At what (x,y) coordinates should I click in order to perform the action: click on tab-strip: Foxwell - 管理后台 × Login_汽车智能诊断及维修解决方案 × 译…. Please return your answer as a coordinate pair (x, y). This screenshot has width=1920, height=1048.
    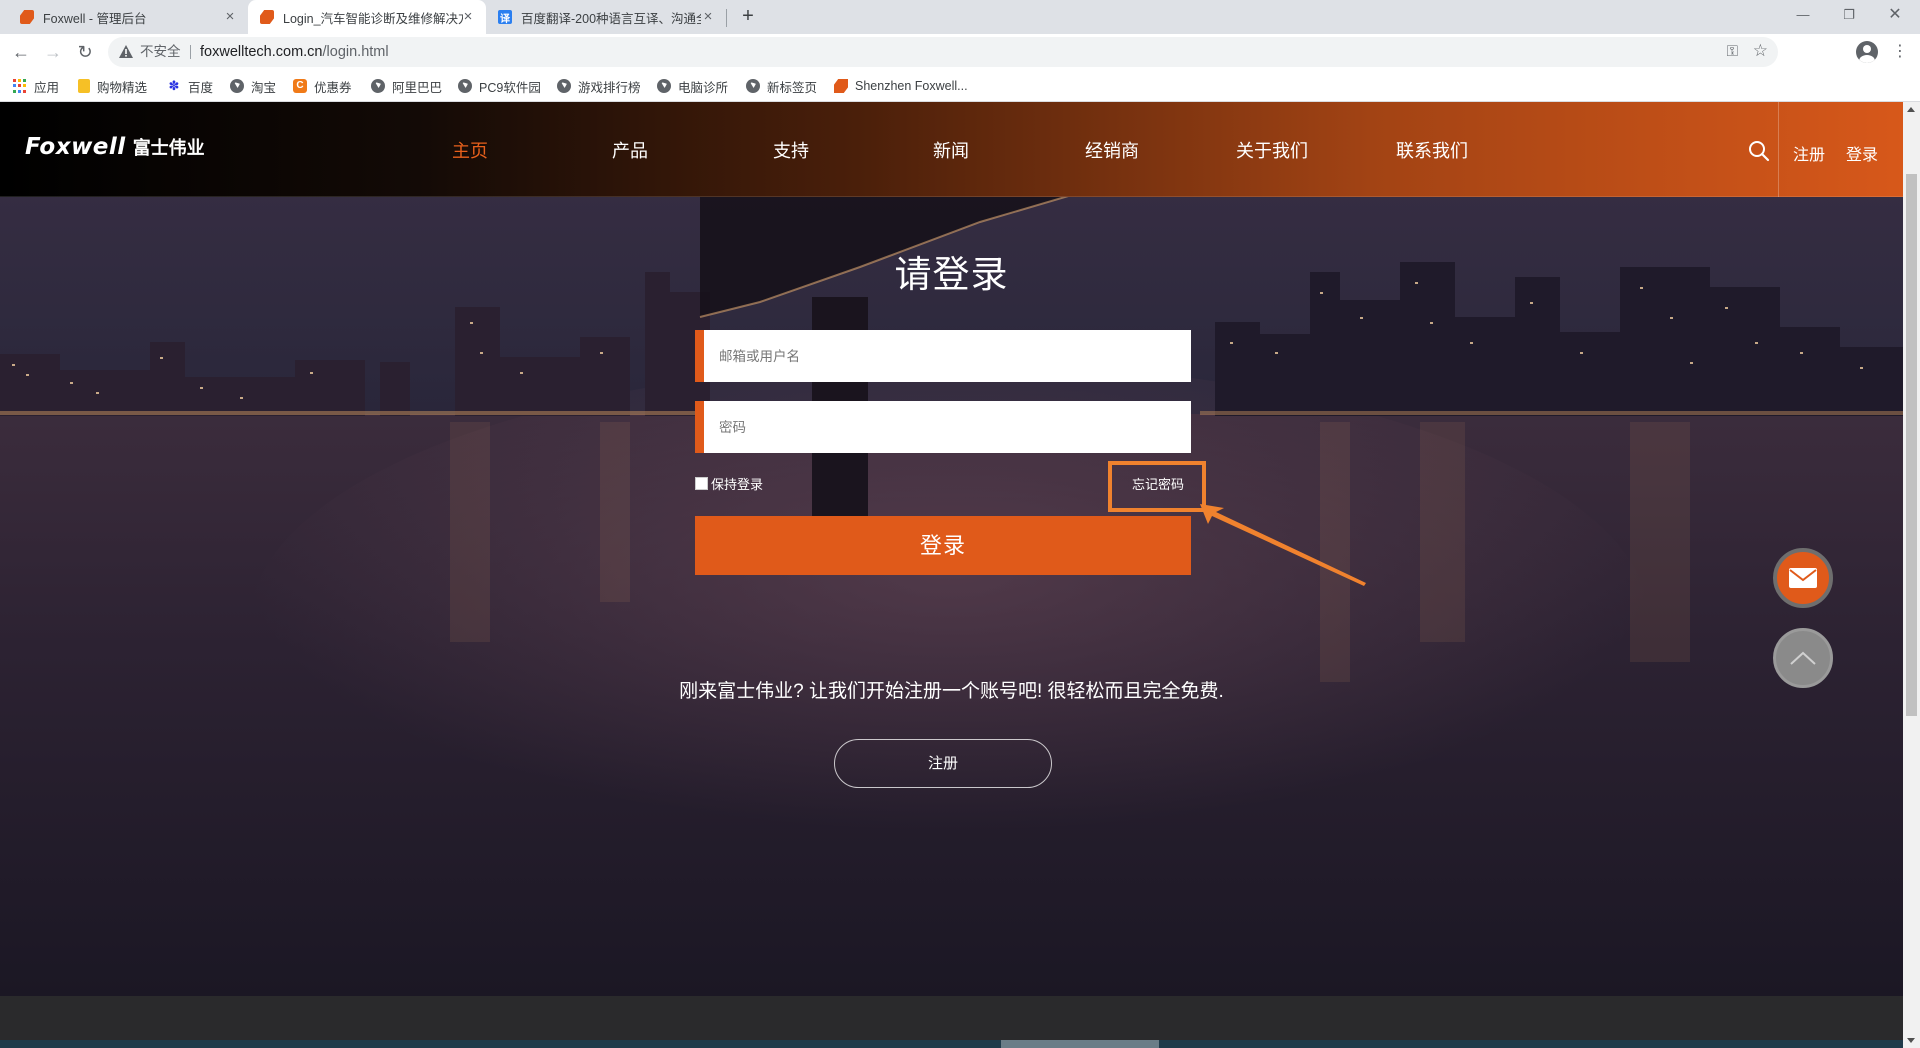
    Looking at the image, I should click on (960, 17).